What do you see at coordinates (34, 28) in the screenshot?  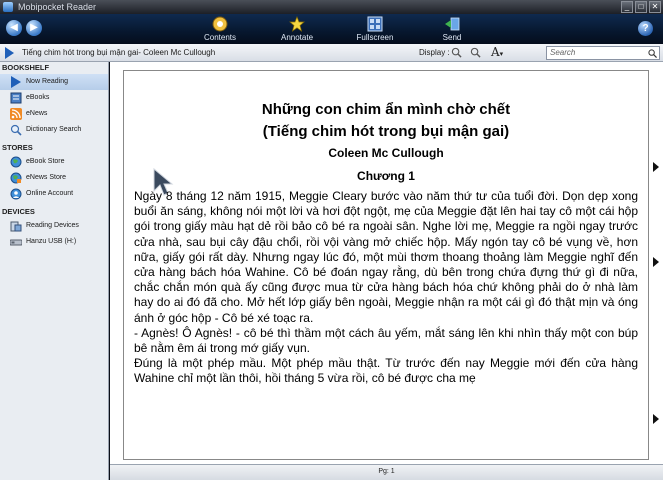 I see `forward-button: ▶` at bounding box center [34, 28].